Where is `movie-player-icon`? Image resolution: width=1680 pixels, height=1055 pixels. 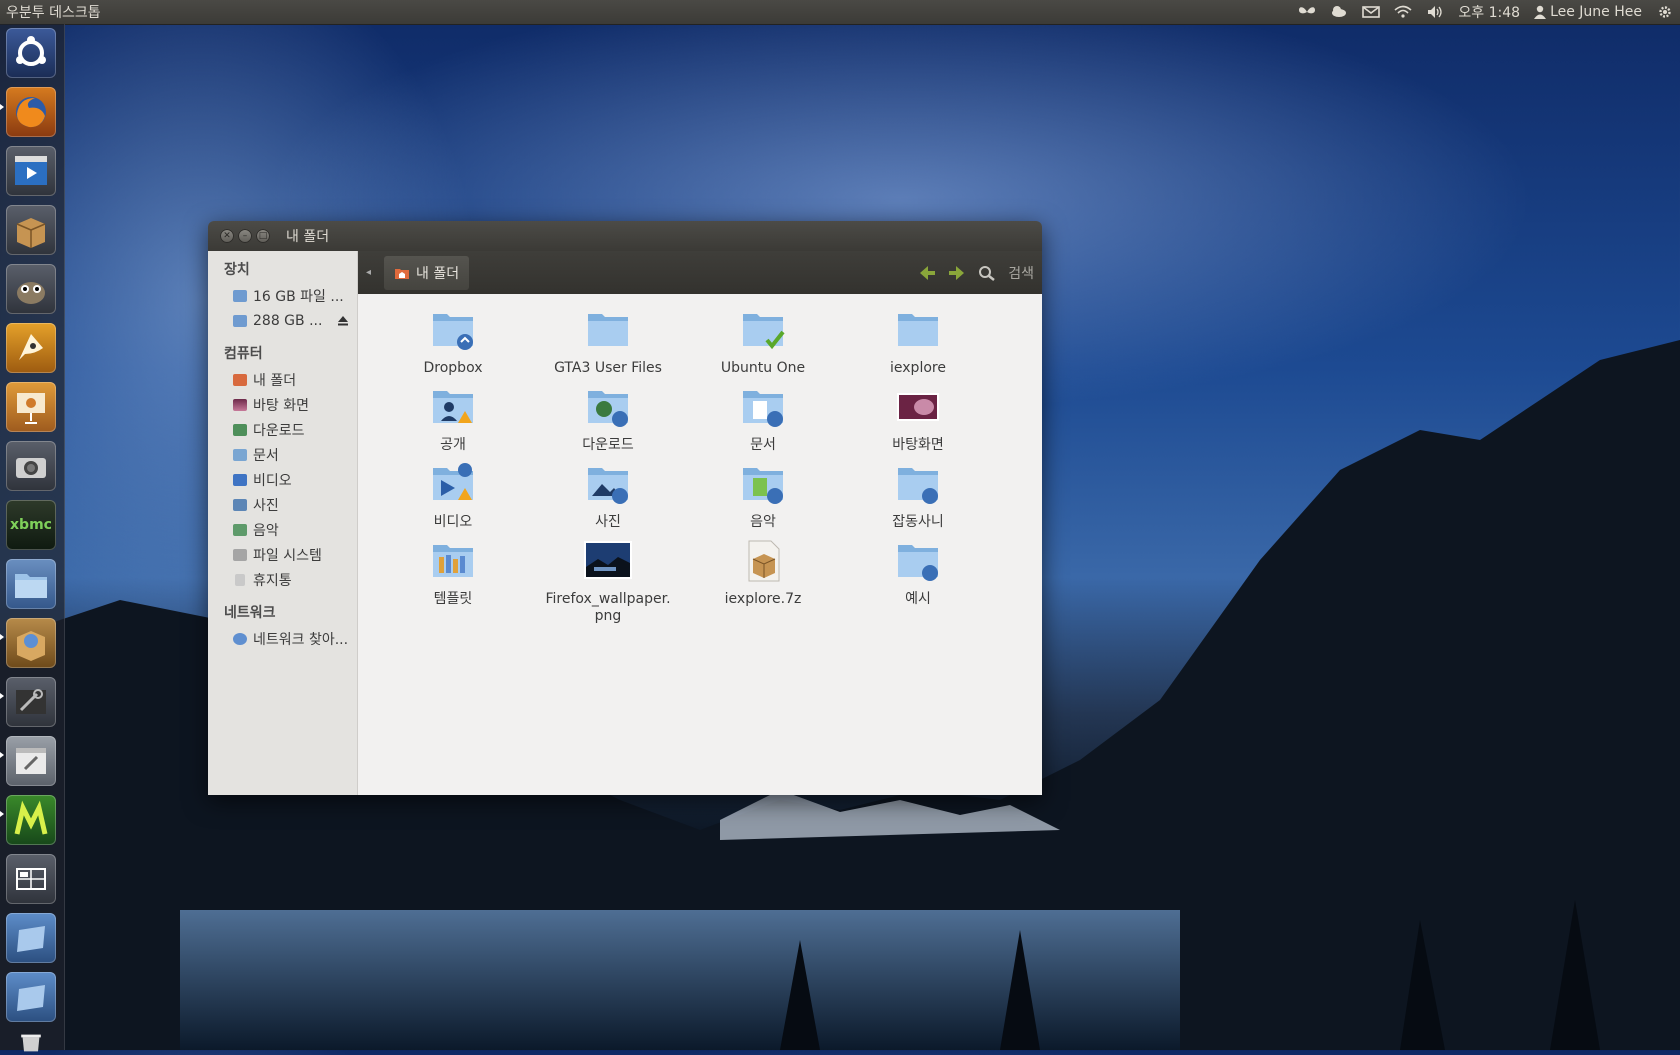
movie-player-icon is located at coordinates (31, 171).